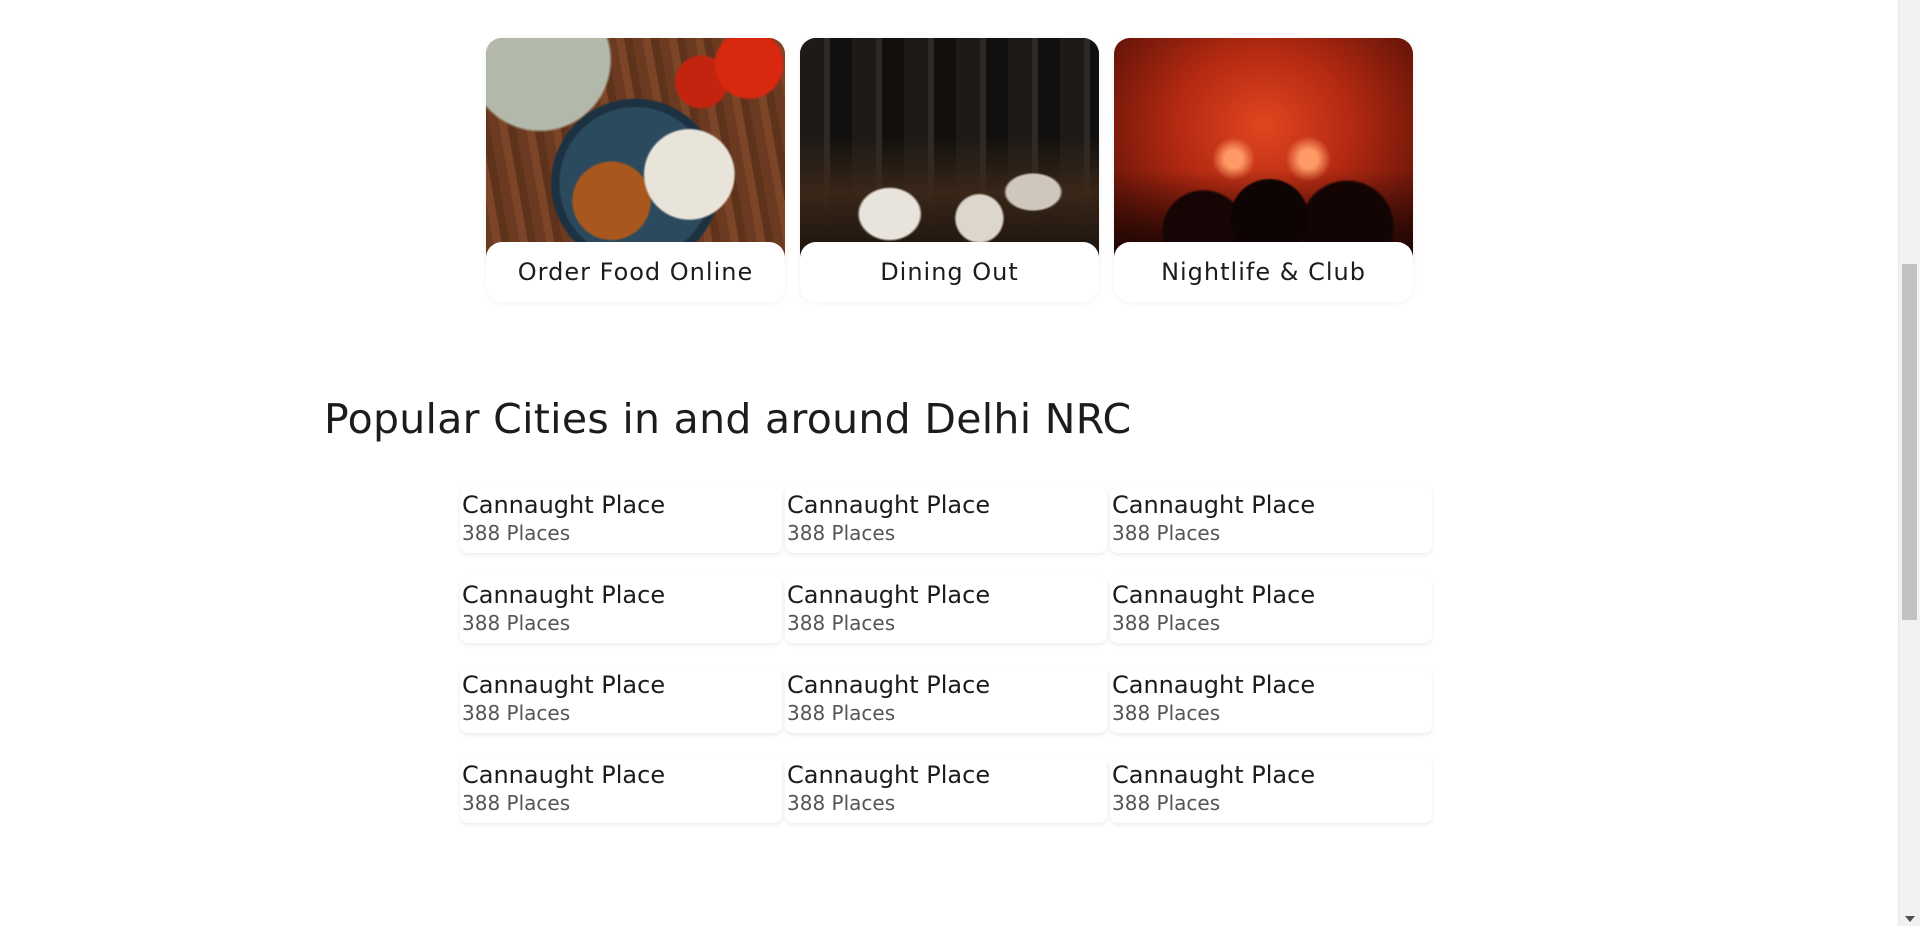  Describe the element at coordinates (1910, 919) in the screenshot. I see `scroll-down-arrow-icon` at that location.